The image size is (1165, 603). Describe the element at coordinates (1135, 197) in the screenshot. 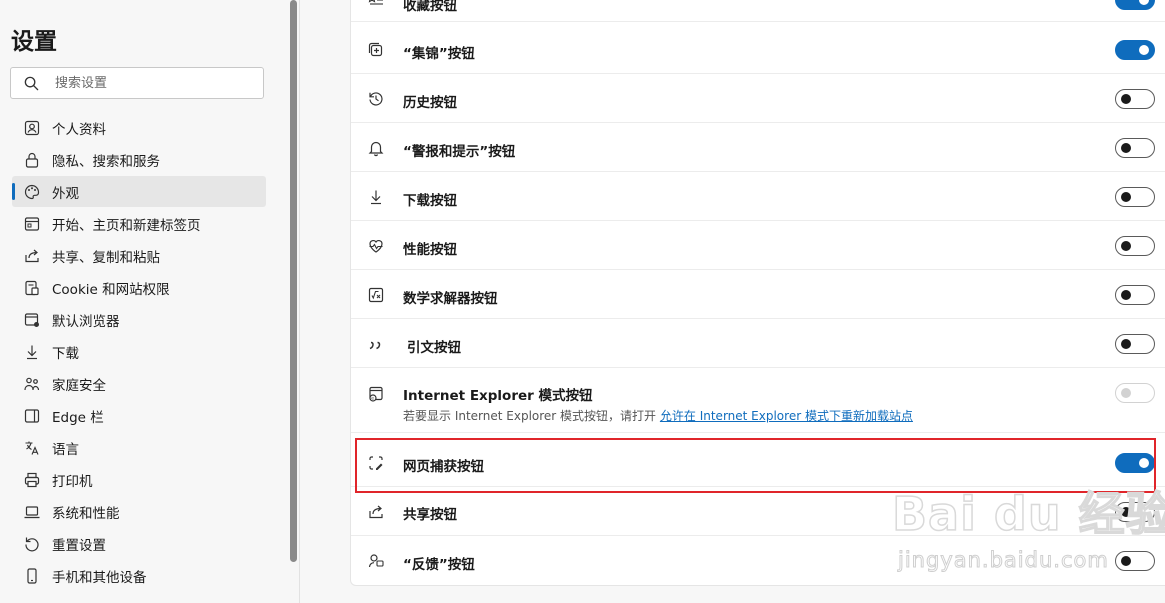

I see `downloads-toggle` at that location.